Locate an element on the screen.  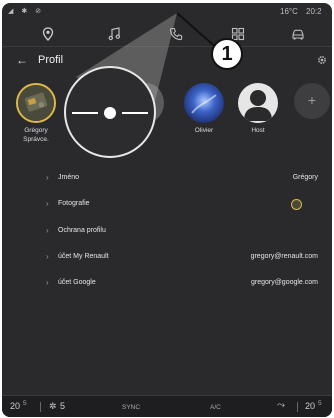
pull-down-handle-right-line is located at coordinates (135, 113).